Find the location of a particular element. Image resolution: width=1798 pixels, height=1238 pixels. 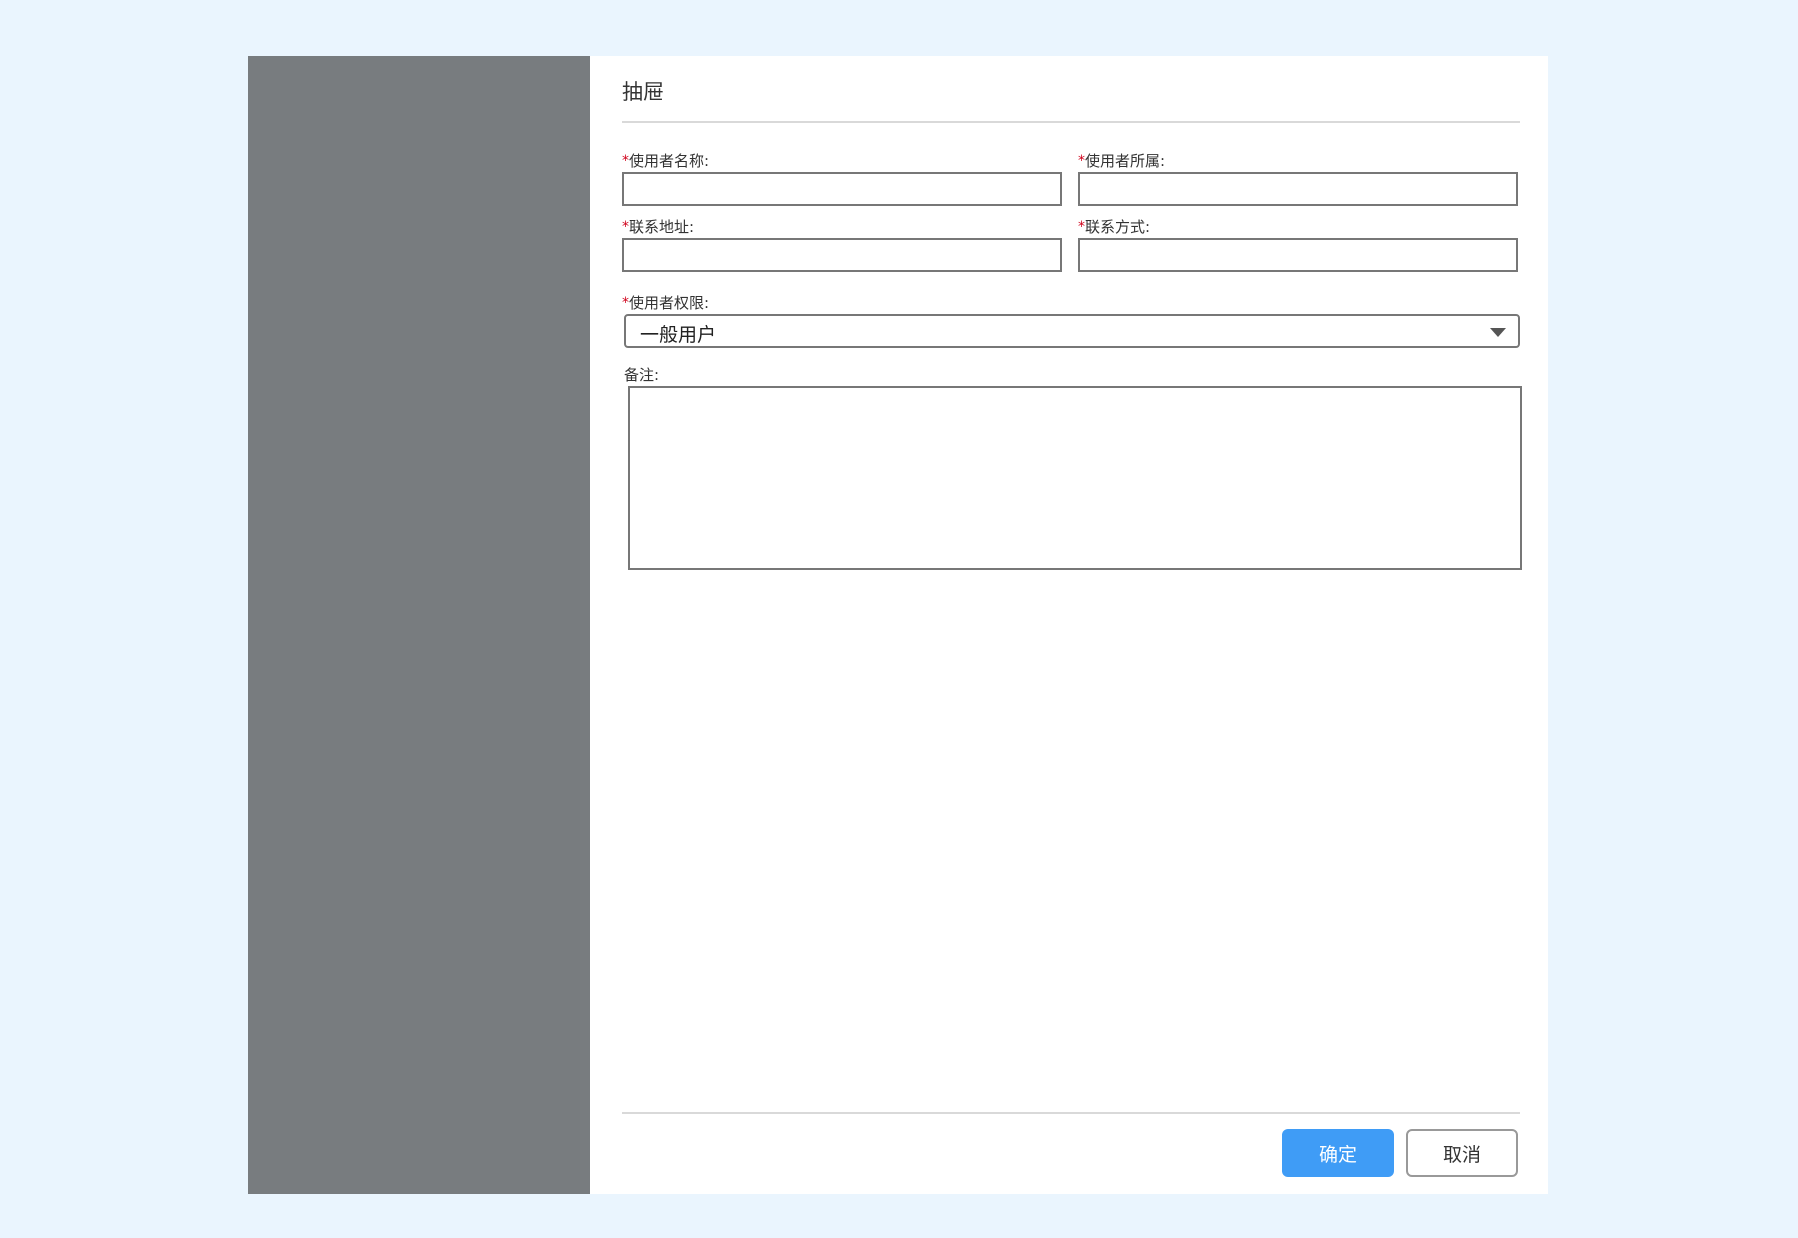

user-name-label: *使用者名称: is located at coordinates (842, 161).